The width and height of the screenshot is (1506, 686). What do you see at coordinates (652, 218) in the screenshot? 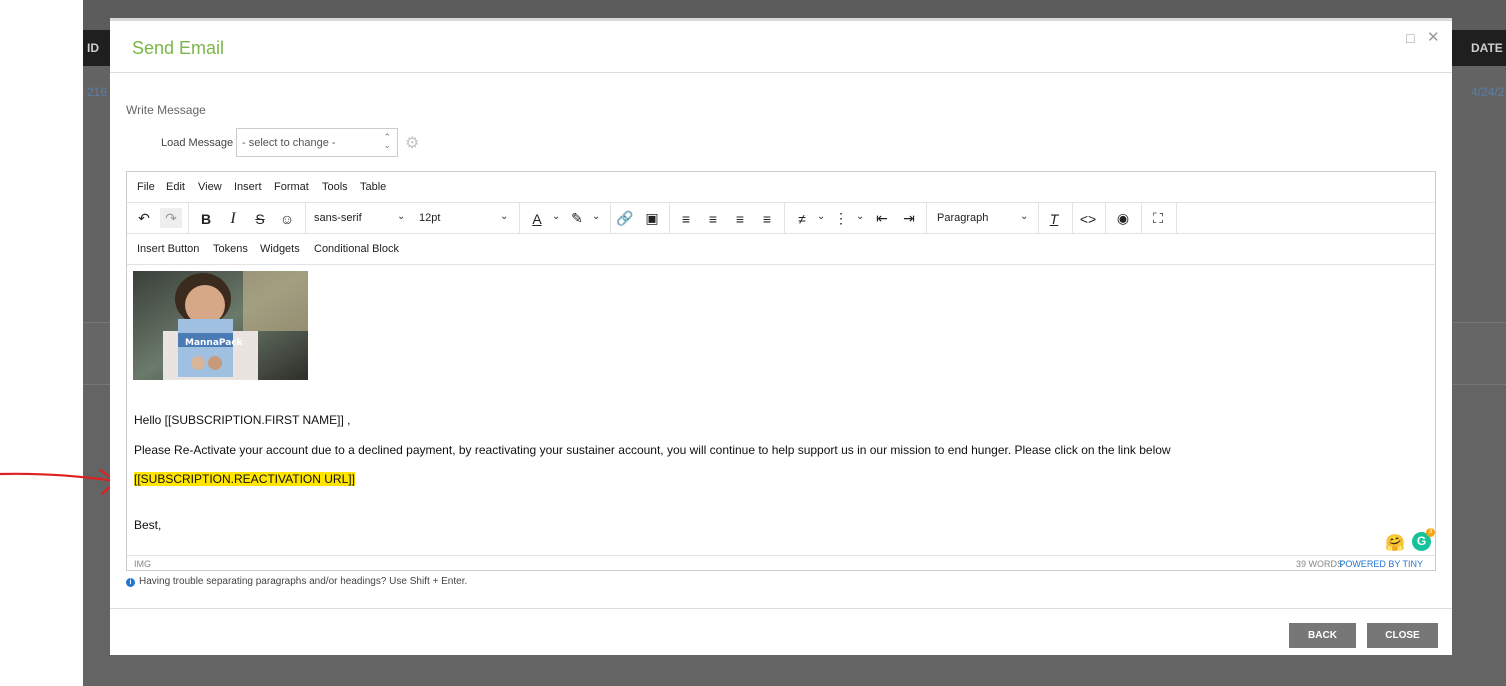
I see `image-icon: ▣` at bounding box center [652, 218].